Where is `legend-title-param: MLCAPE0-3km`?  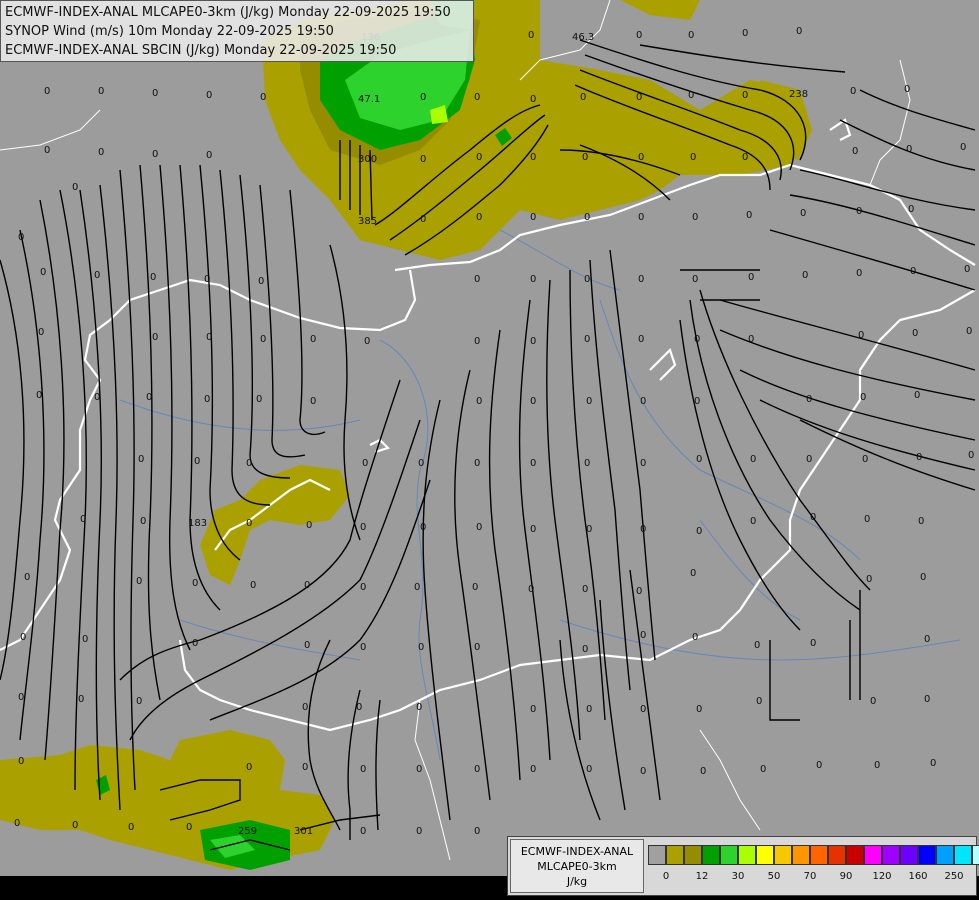 legend-title-param: MLCAPE0-3km is located at coordinates (577, 866).